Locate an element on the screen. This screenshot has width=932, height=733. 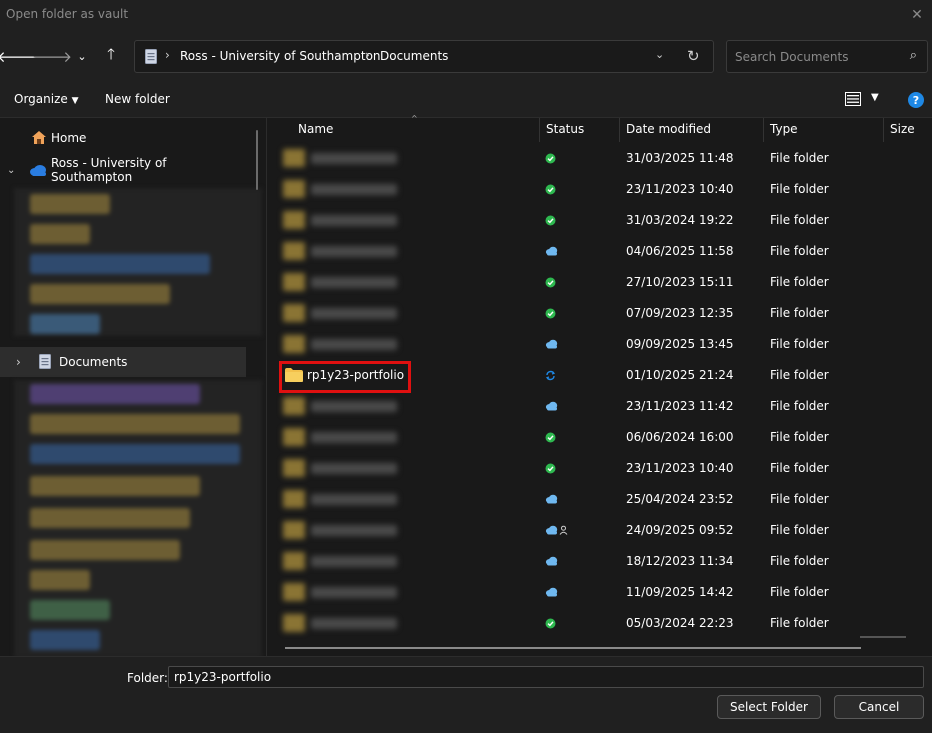
highlight-box is located at coordinates (345, 377).